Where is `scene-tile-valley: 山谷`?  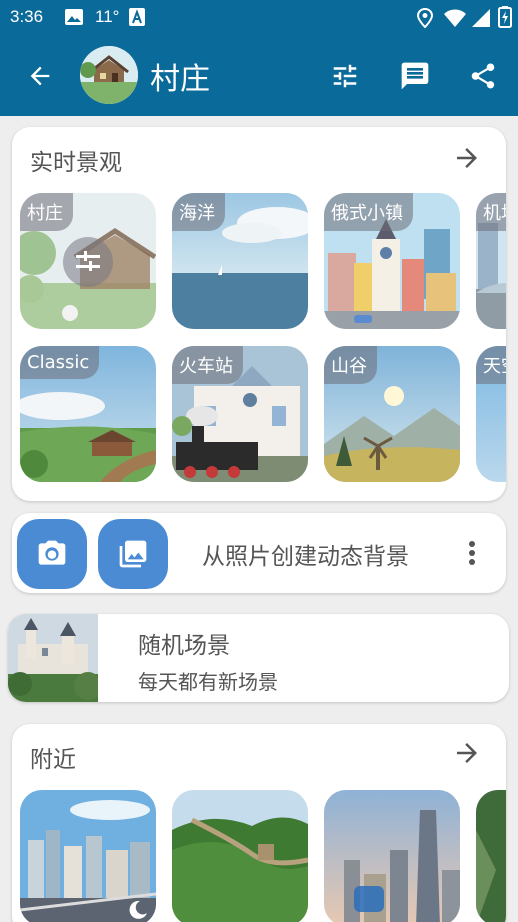 scene-tile-valley: 山谷 is located at coordinates (392, 414).